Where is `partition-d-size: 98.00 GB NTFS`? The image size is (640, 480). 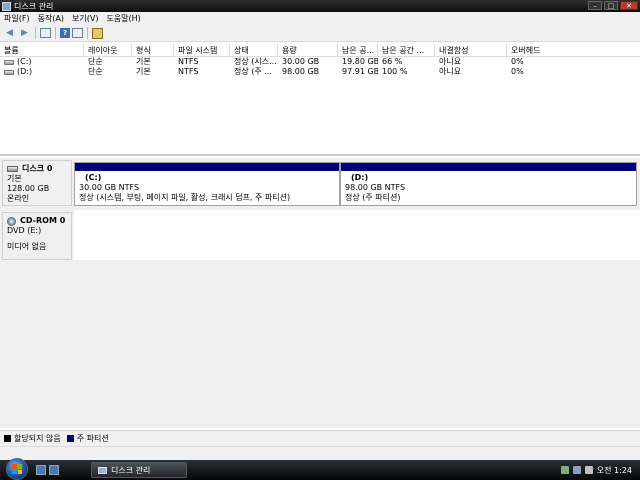
partition-d-size: 98.00 GB NTFS is located at coordinates (375, 187).